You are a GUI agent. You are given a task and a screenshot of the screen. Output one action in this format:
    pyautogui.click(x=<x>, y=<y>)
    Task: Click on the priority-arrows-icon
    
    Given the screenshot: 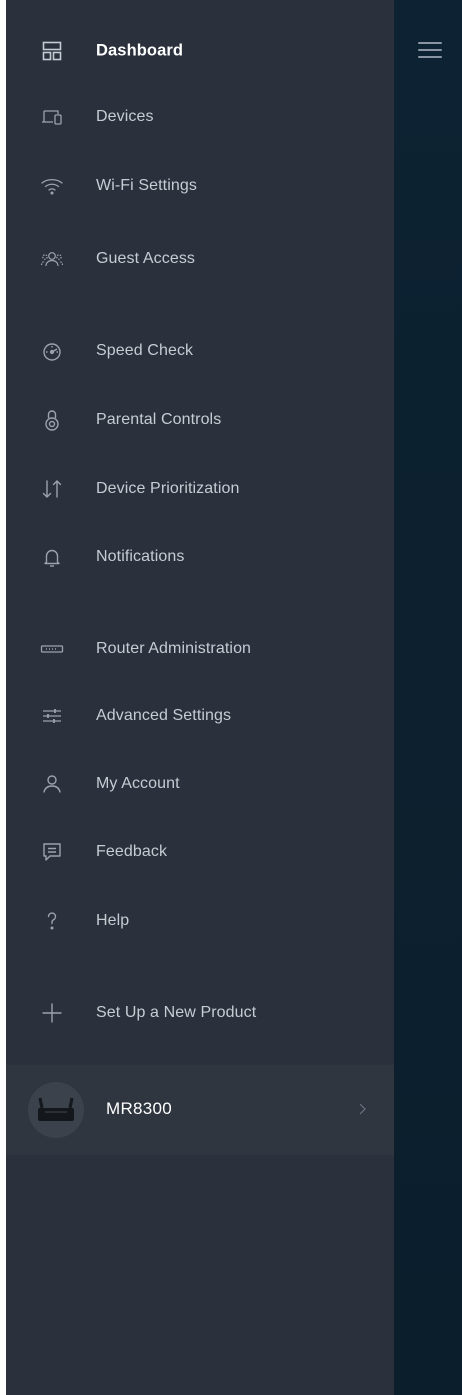 What is the action you would take?
    pyautogui.click(x=52, y=489)
    